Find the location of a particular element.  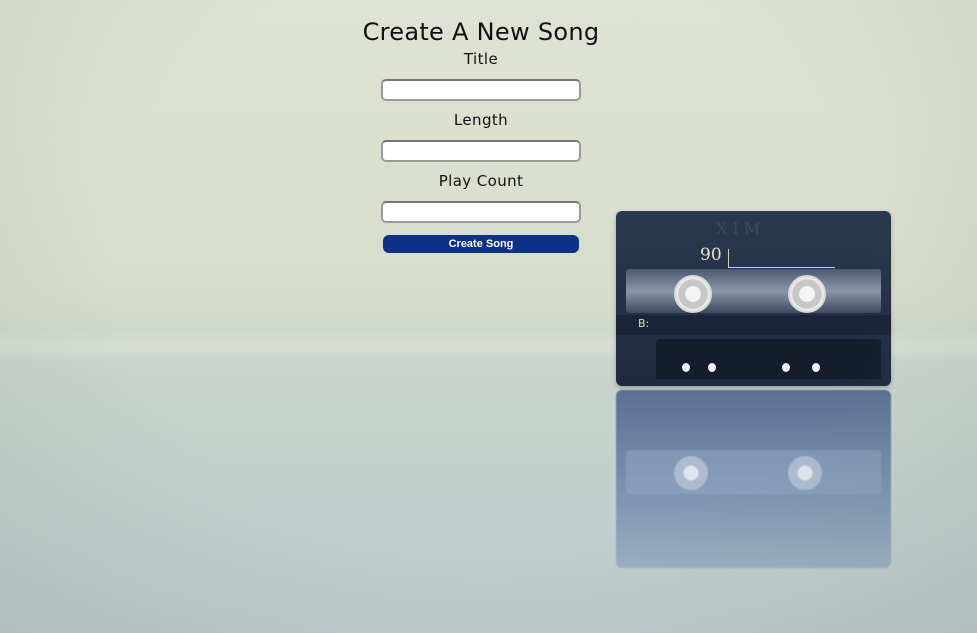

title-label: Title is located at coordinates (481, 59).